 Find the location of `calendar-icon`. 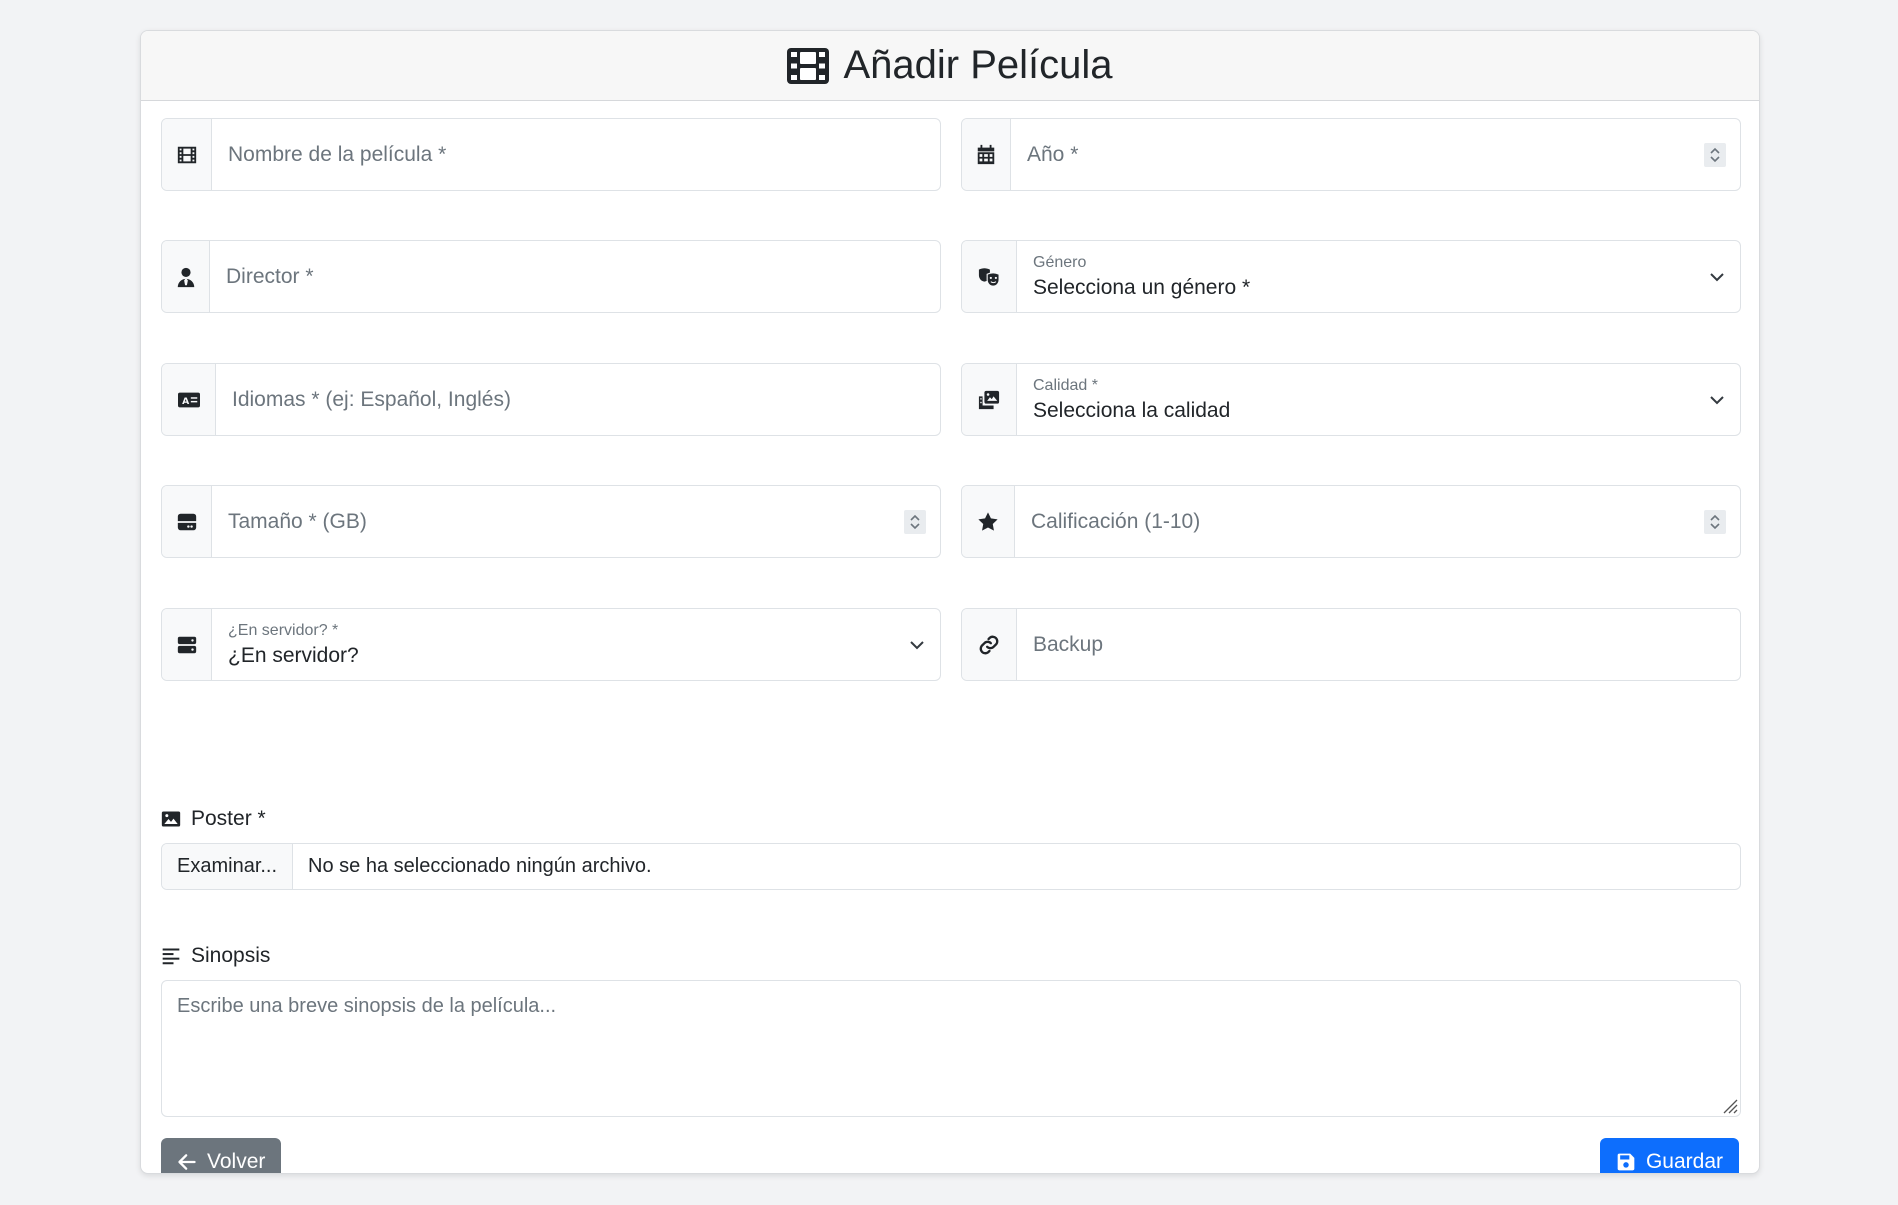

calendar-icon is located at coordinates (986, 154).